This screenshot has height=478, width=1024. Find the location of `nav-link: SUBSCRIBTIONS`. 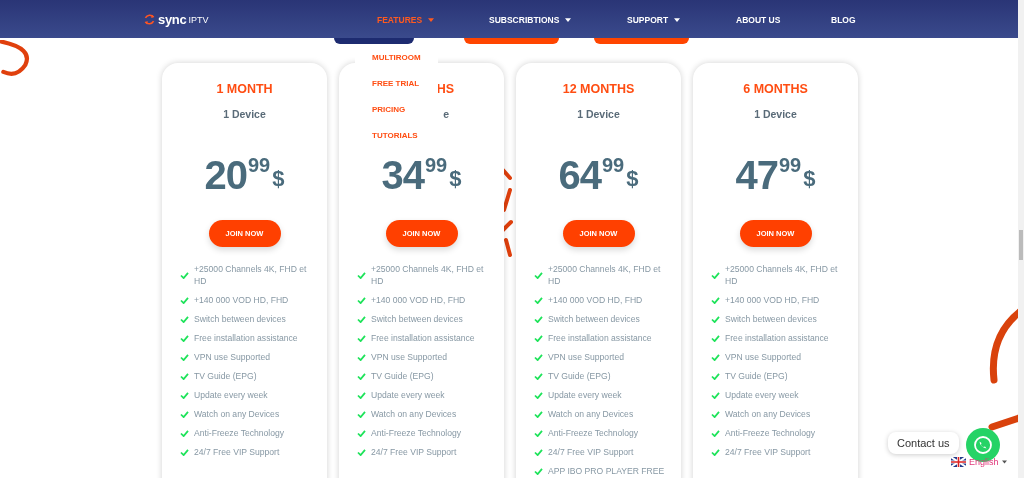

nav-link: SUBSCRIBTIONS is located at coordinates (530, 20).